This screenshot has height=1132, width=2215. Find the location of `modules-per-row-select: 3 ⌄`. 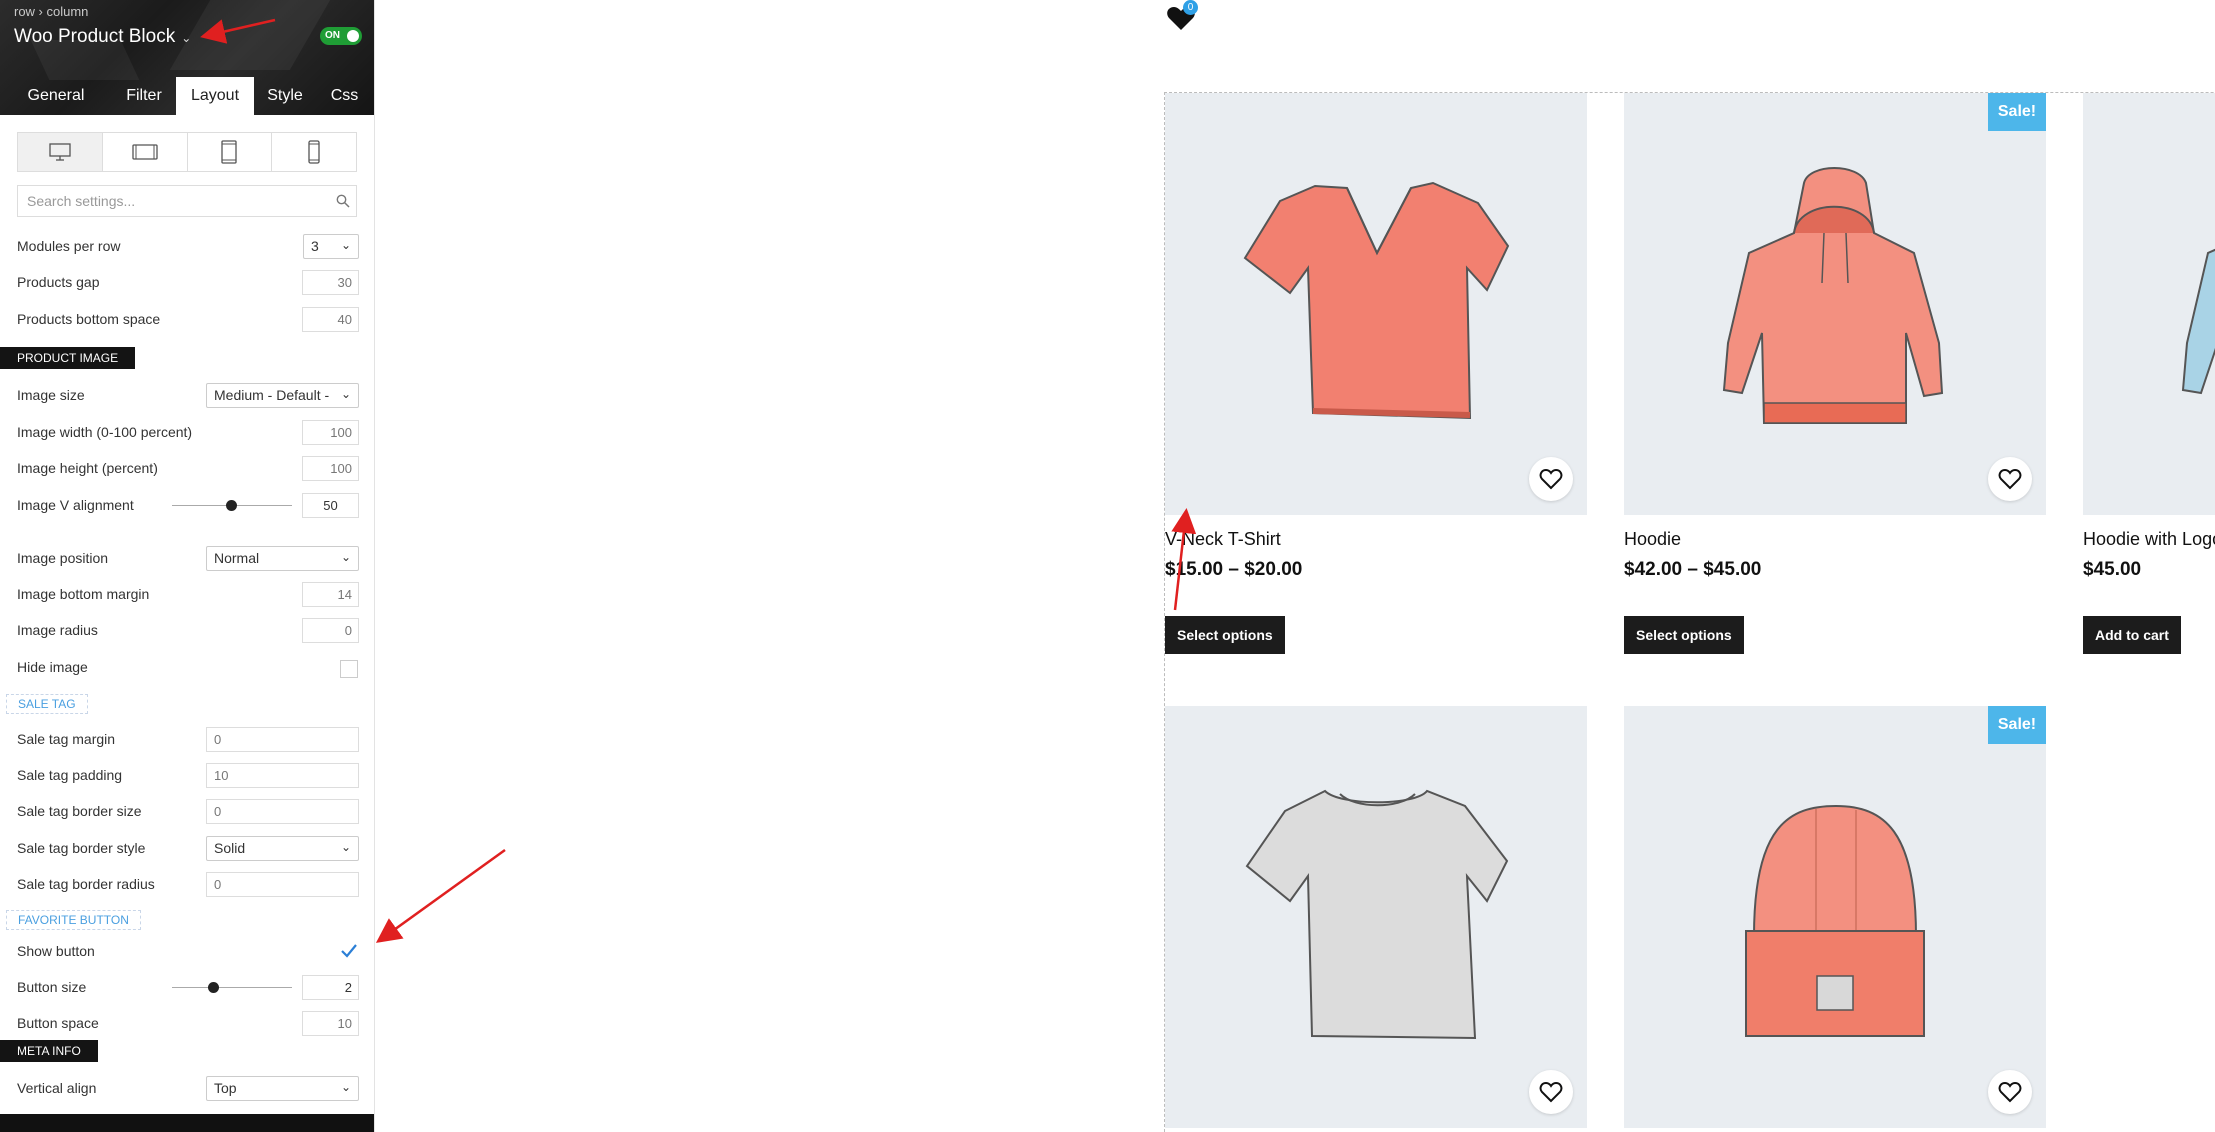

modules-per-row-select: 3 ⌄ is located at coordinates (331, 246).